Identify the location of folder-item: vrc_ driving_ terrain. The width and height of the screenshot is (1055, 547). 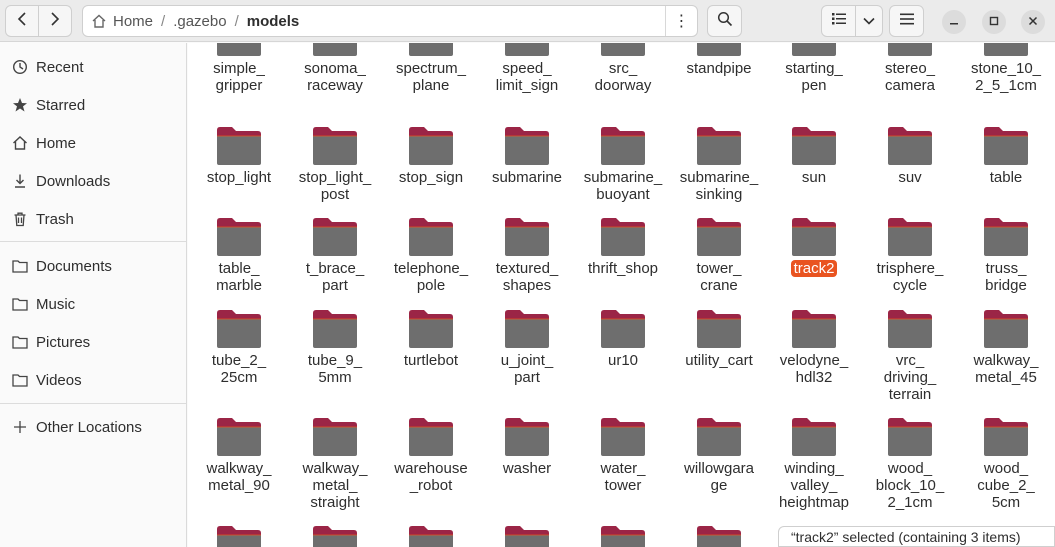
(910, 356).